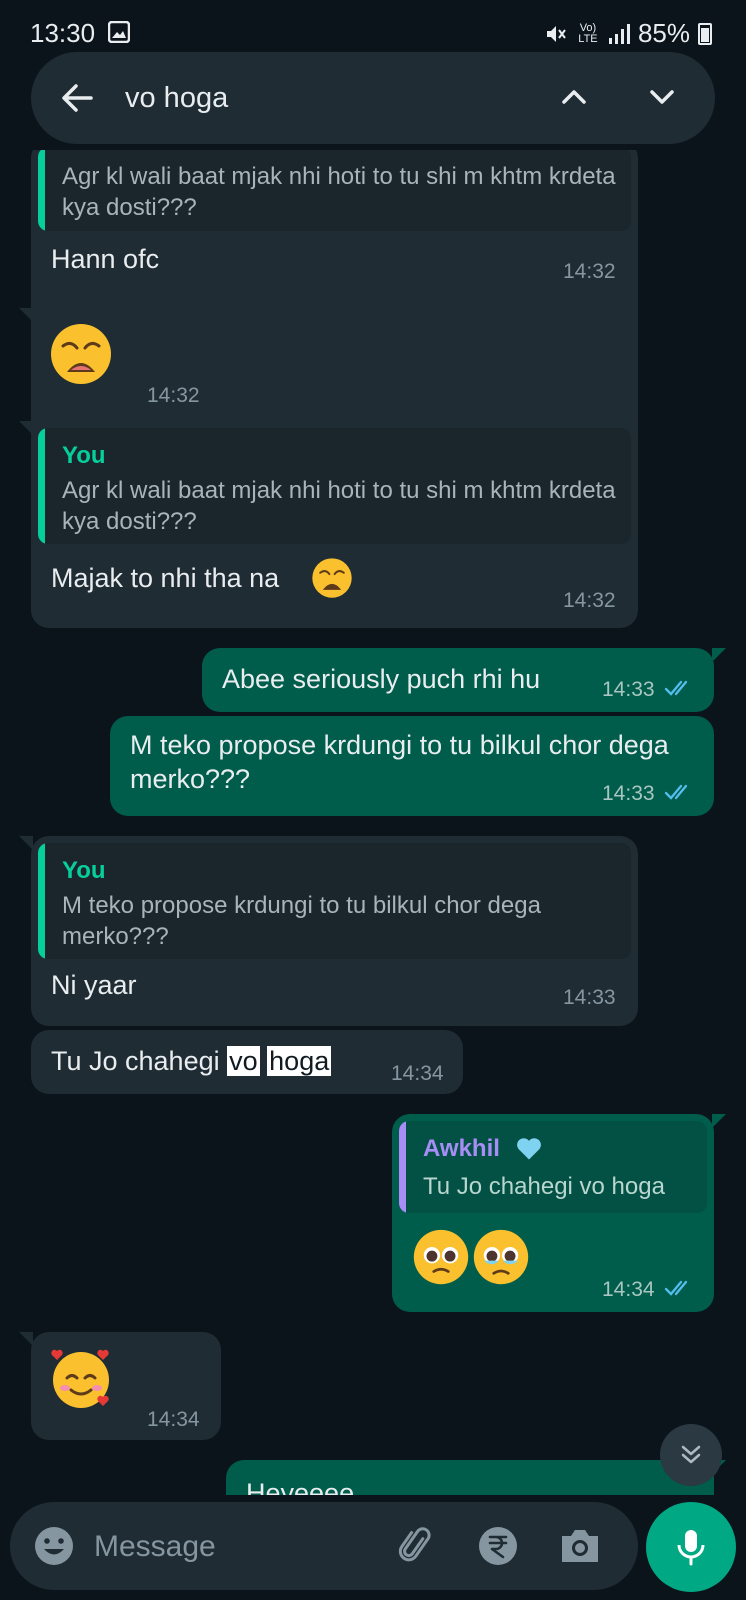 Image resolution: width=746 pixels, height=1600 pixels. Describe the element at coordinates (588, 33) in the screenshot. I see `volte-label: Vo) LTE` at that location.